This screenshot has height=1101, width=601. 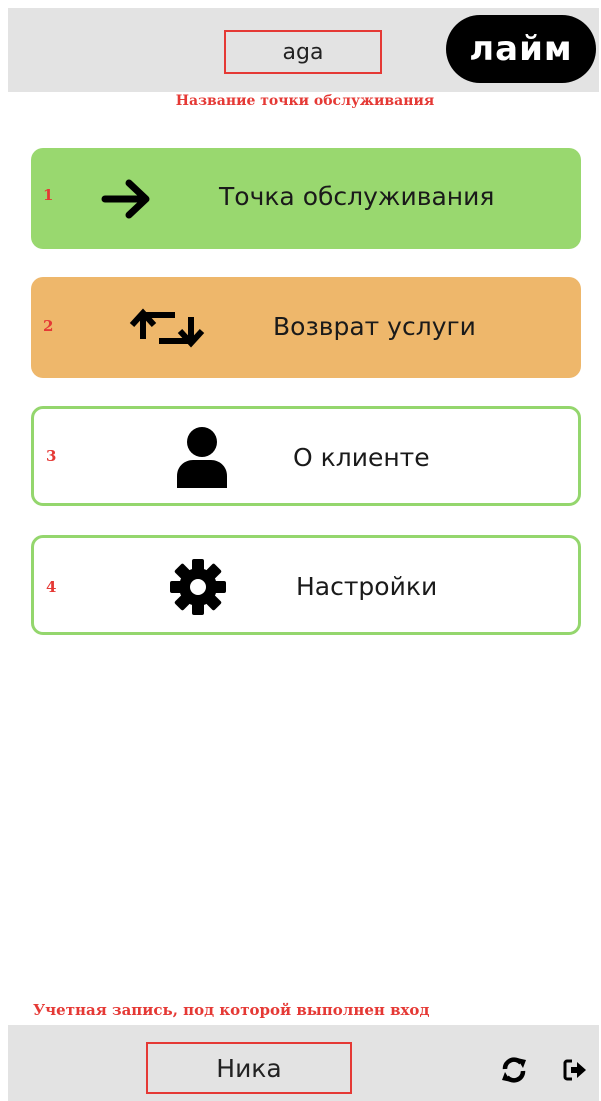 What do you see at coordinates (357, 196) in the screenshot?
I see `button-label: Точка обслуживания` at bounding box center [357, 196].